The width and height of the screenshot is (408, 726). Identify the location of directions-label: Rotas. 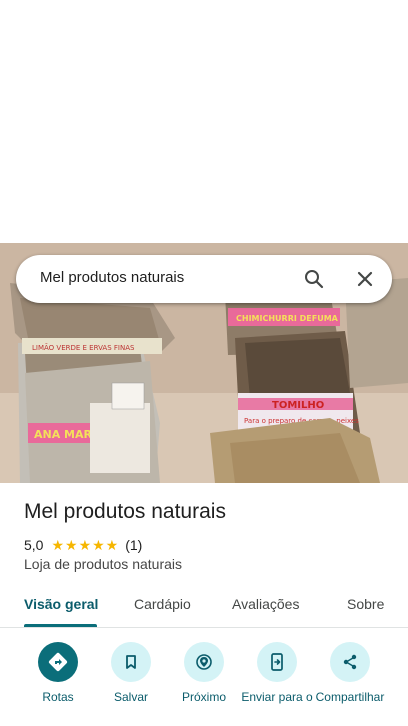
(58, 697).